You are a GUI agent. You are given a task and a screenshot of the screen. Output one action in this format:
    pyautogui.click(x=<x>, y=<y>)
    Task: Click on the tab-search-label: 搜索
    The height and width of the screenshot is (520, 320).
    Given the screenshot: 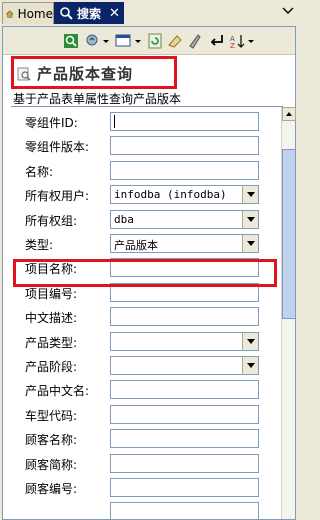 What is the action you would take?
    pyautogui.click(x=89, y=13)
    